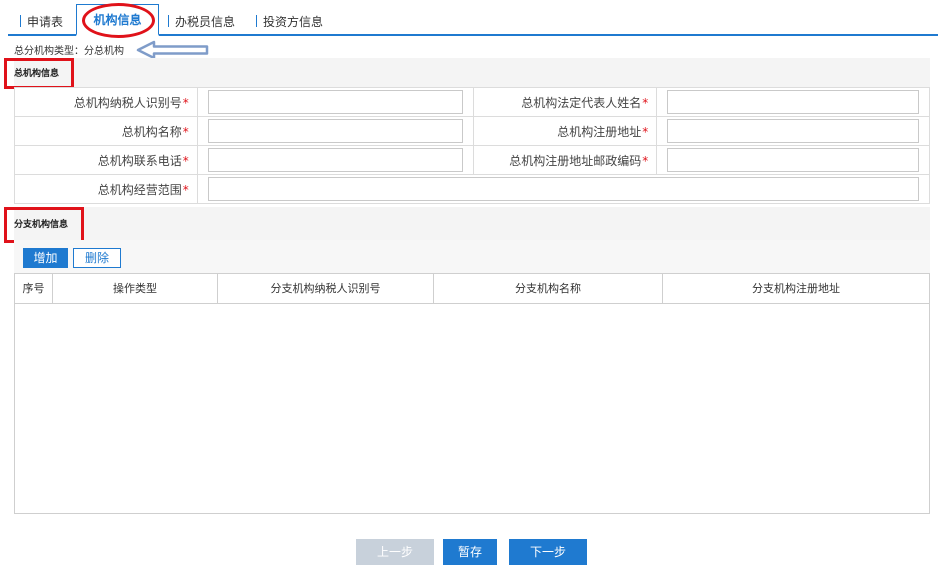 The height and width of the screenshot is (572, 949). I want to click on legal-rep-cell, so click(793, 102).